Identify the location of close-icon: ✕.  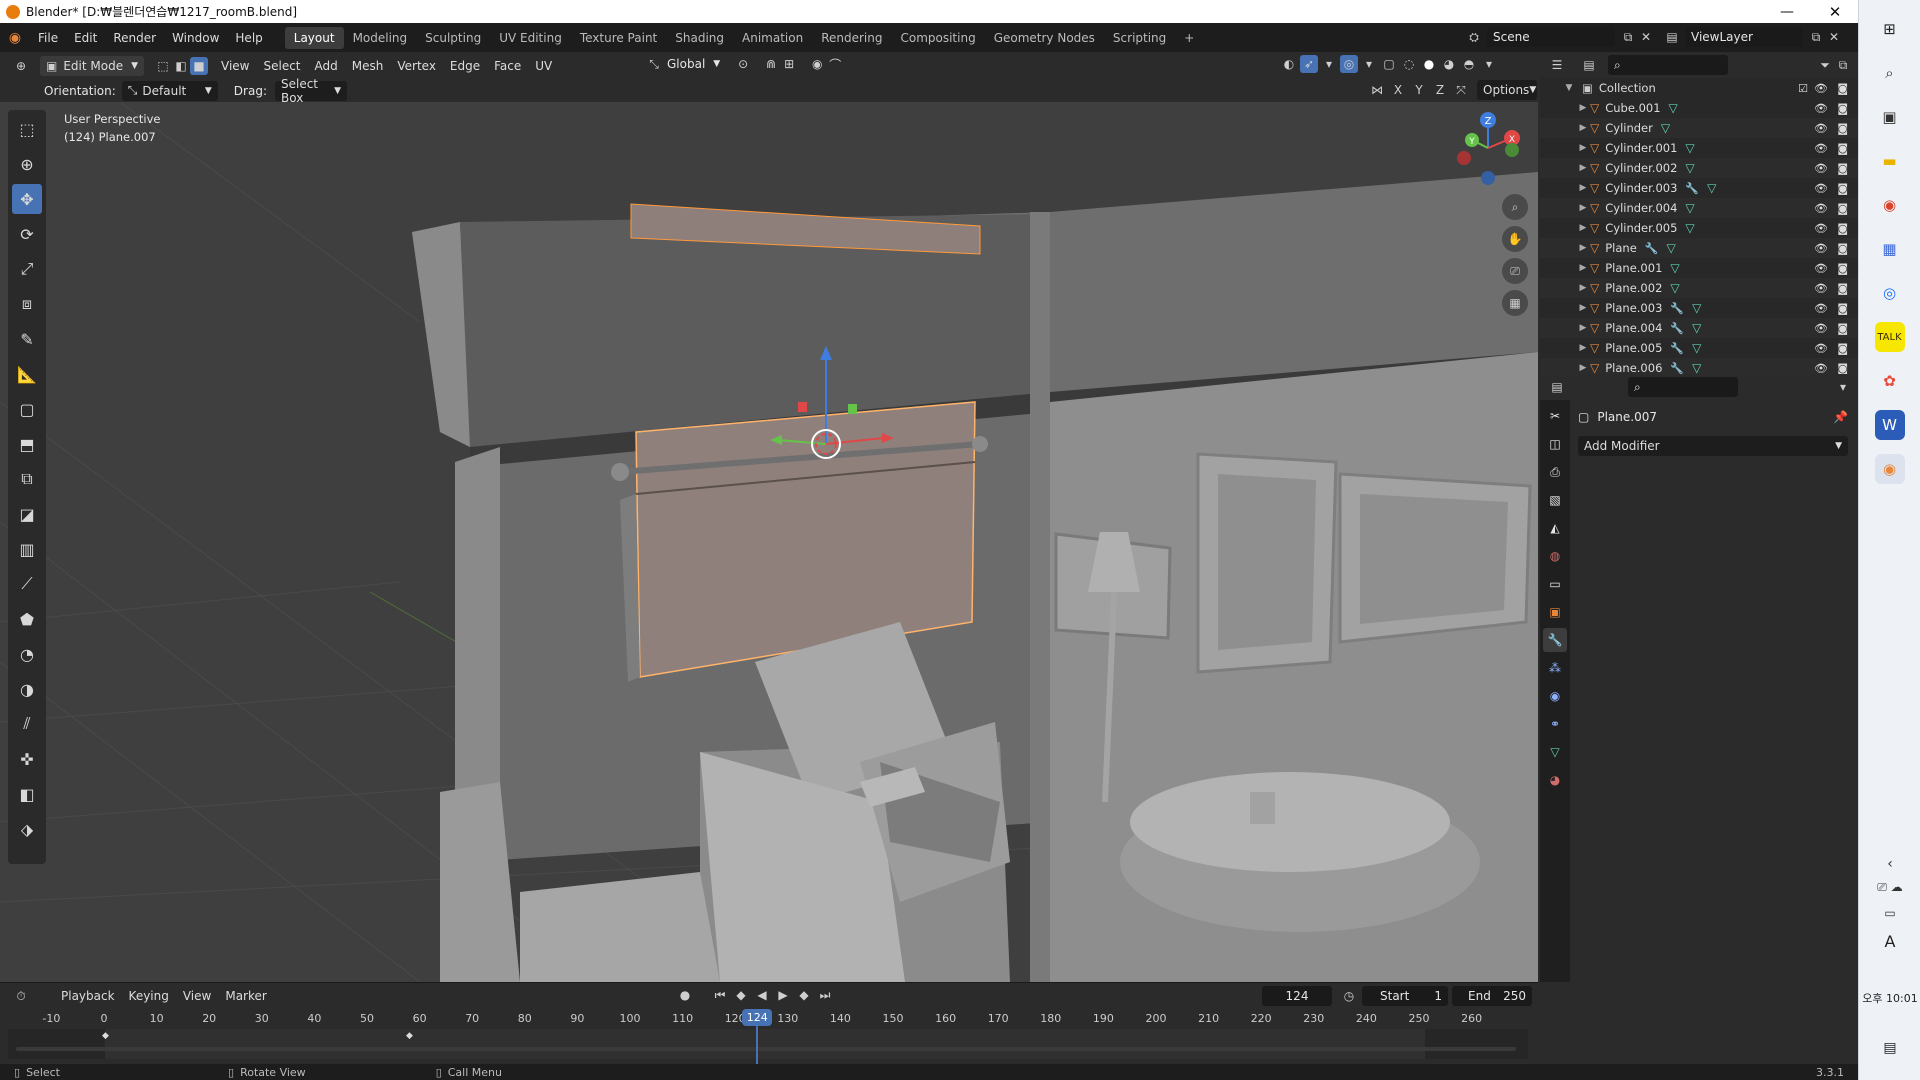
(1835, 11).